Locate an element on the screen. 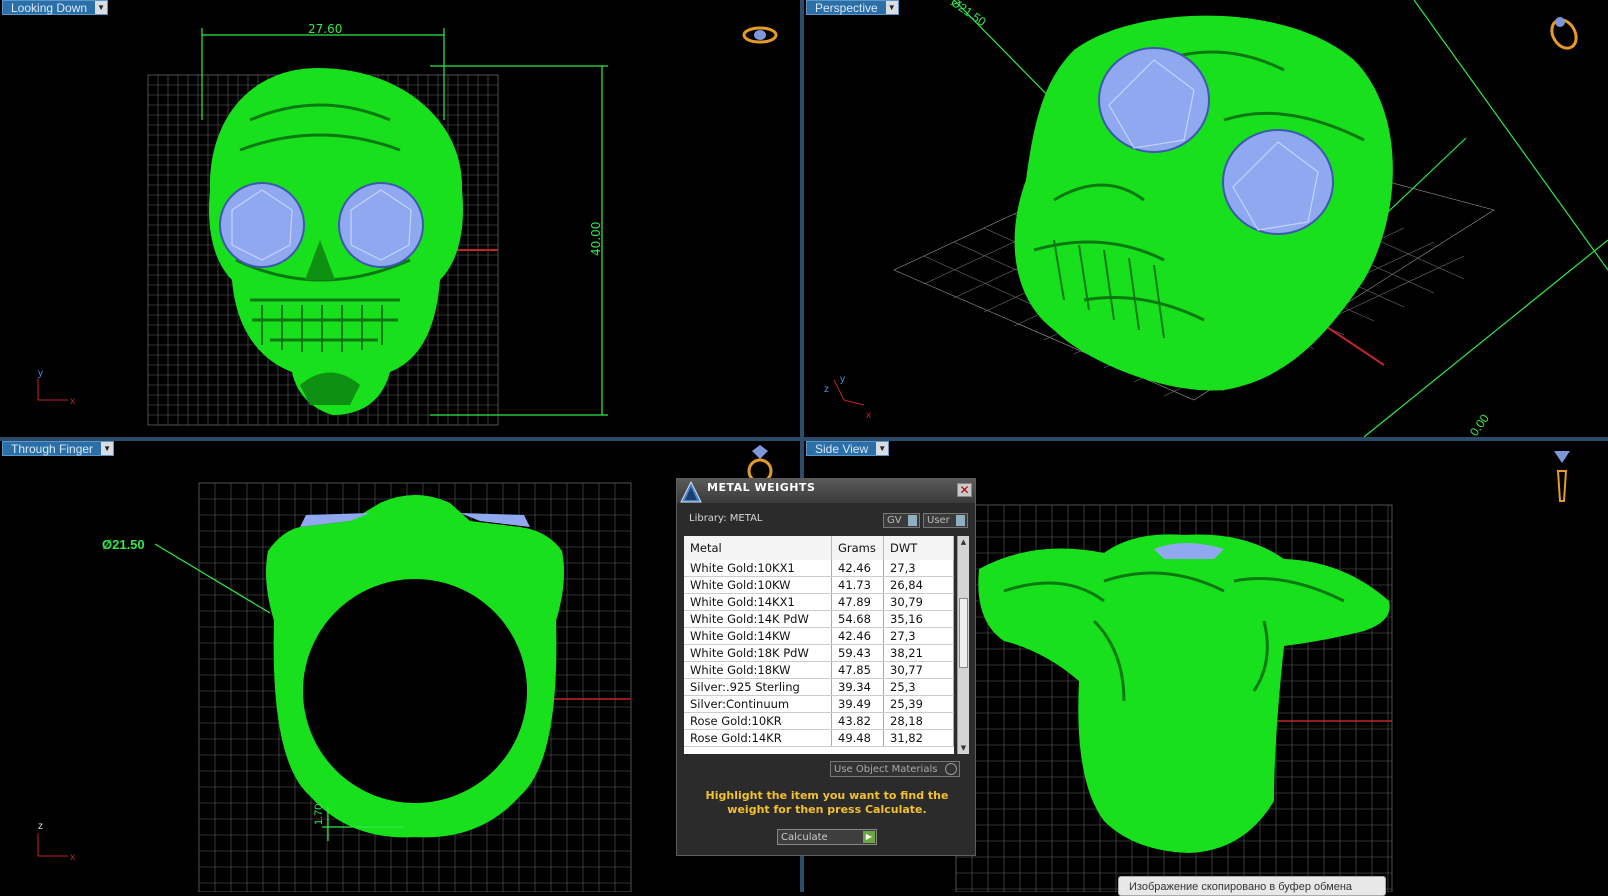 The image size is (1608, 896). viewport-tab-side-view: Side View ▼ is located at coordinates (848, 448).